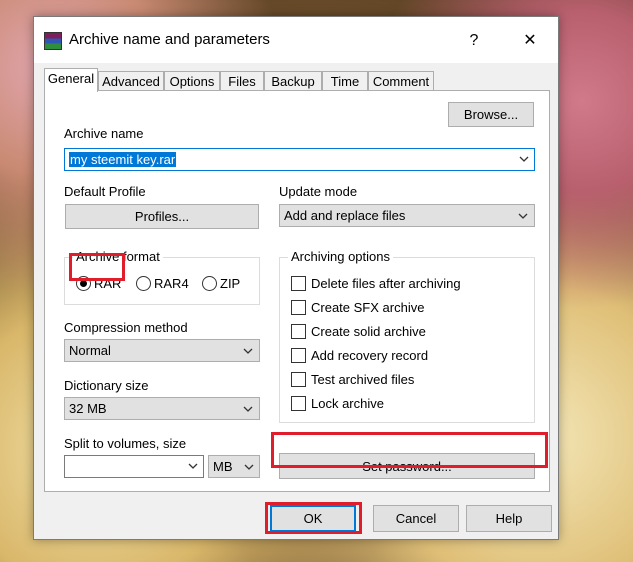 This screenshot has height=562, width=633. I want to click on highlight-rar-annotation, so click(97, 267).